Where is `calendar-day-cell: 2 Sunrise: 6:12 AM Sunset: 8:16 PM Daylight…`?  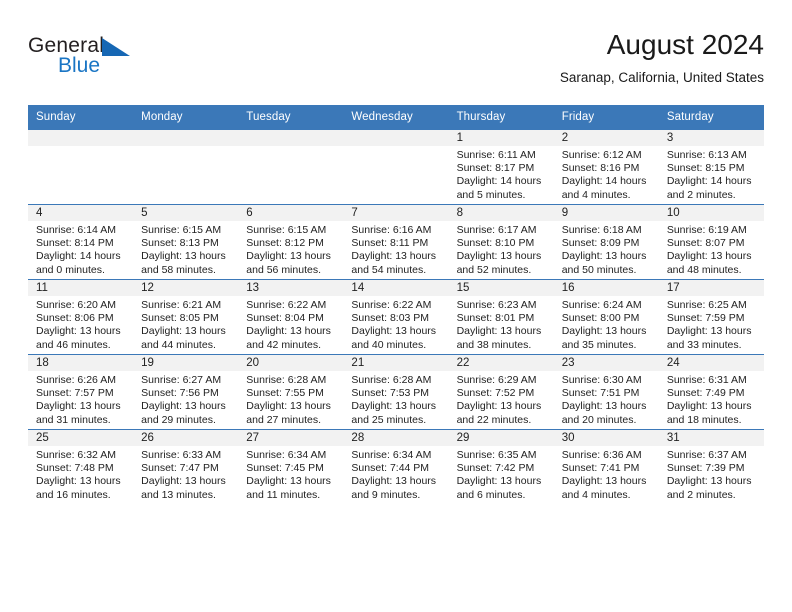
calendar-day-cell: 2 Sunrise: 6:12 AM Sunset: 8:16 PM Daylight… is located at coordinates (606, 167).